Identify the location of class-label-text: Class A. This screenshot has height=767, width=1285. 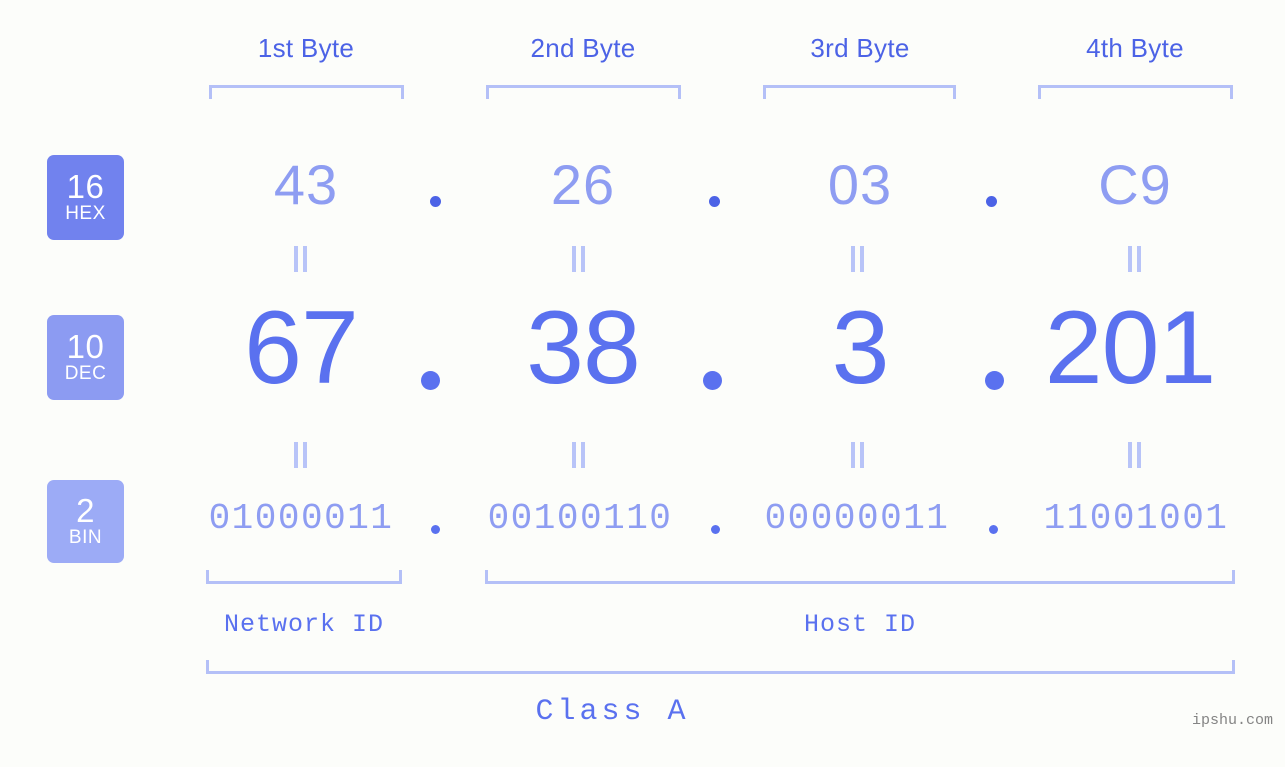
(612, 712).